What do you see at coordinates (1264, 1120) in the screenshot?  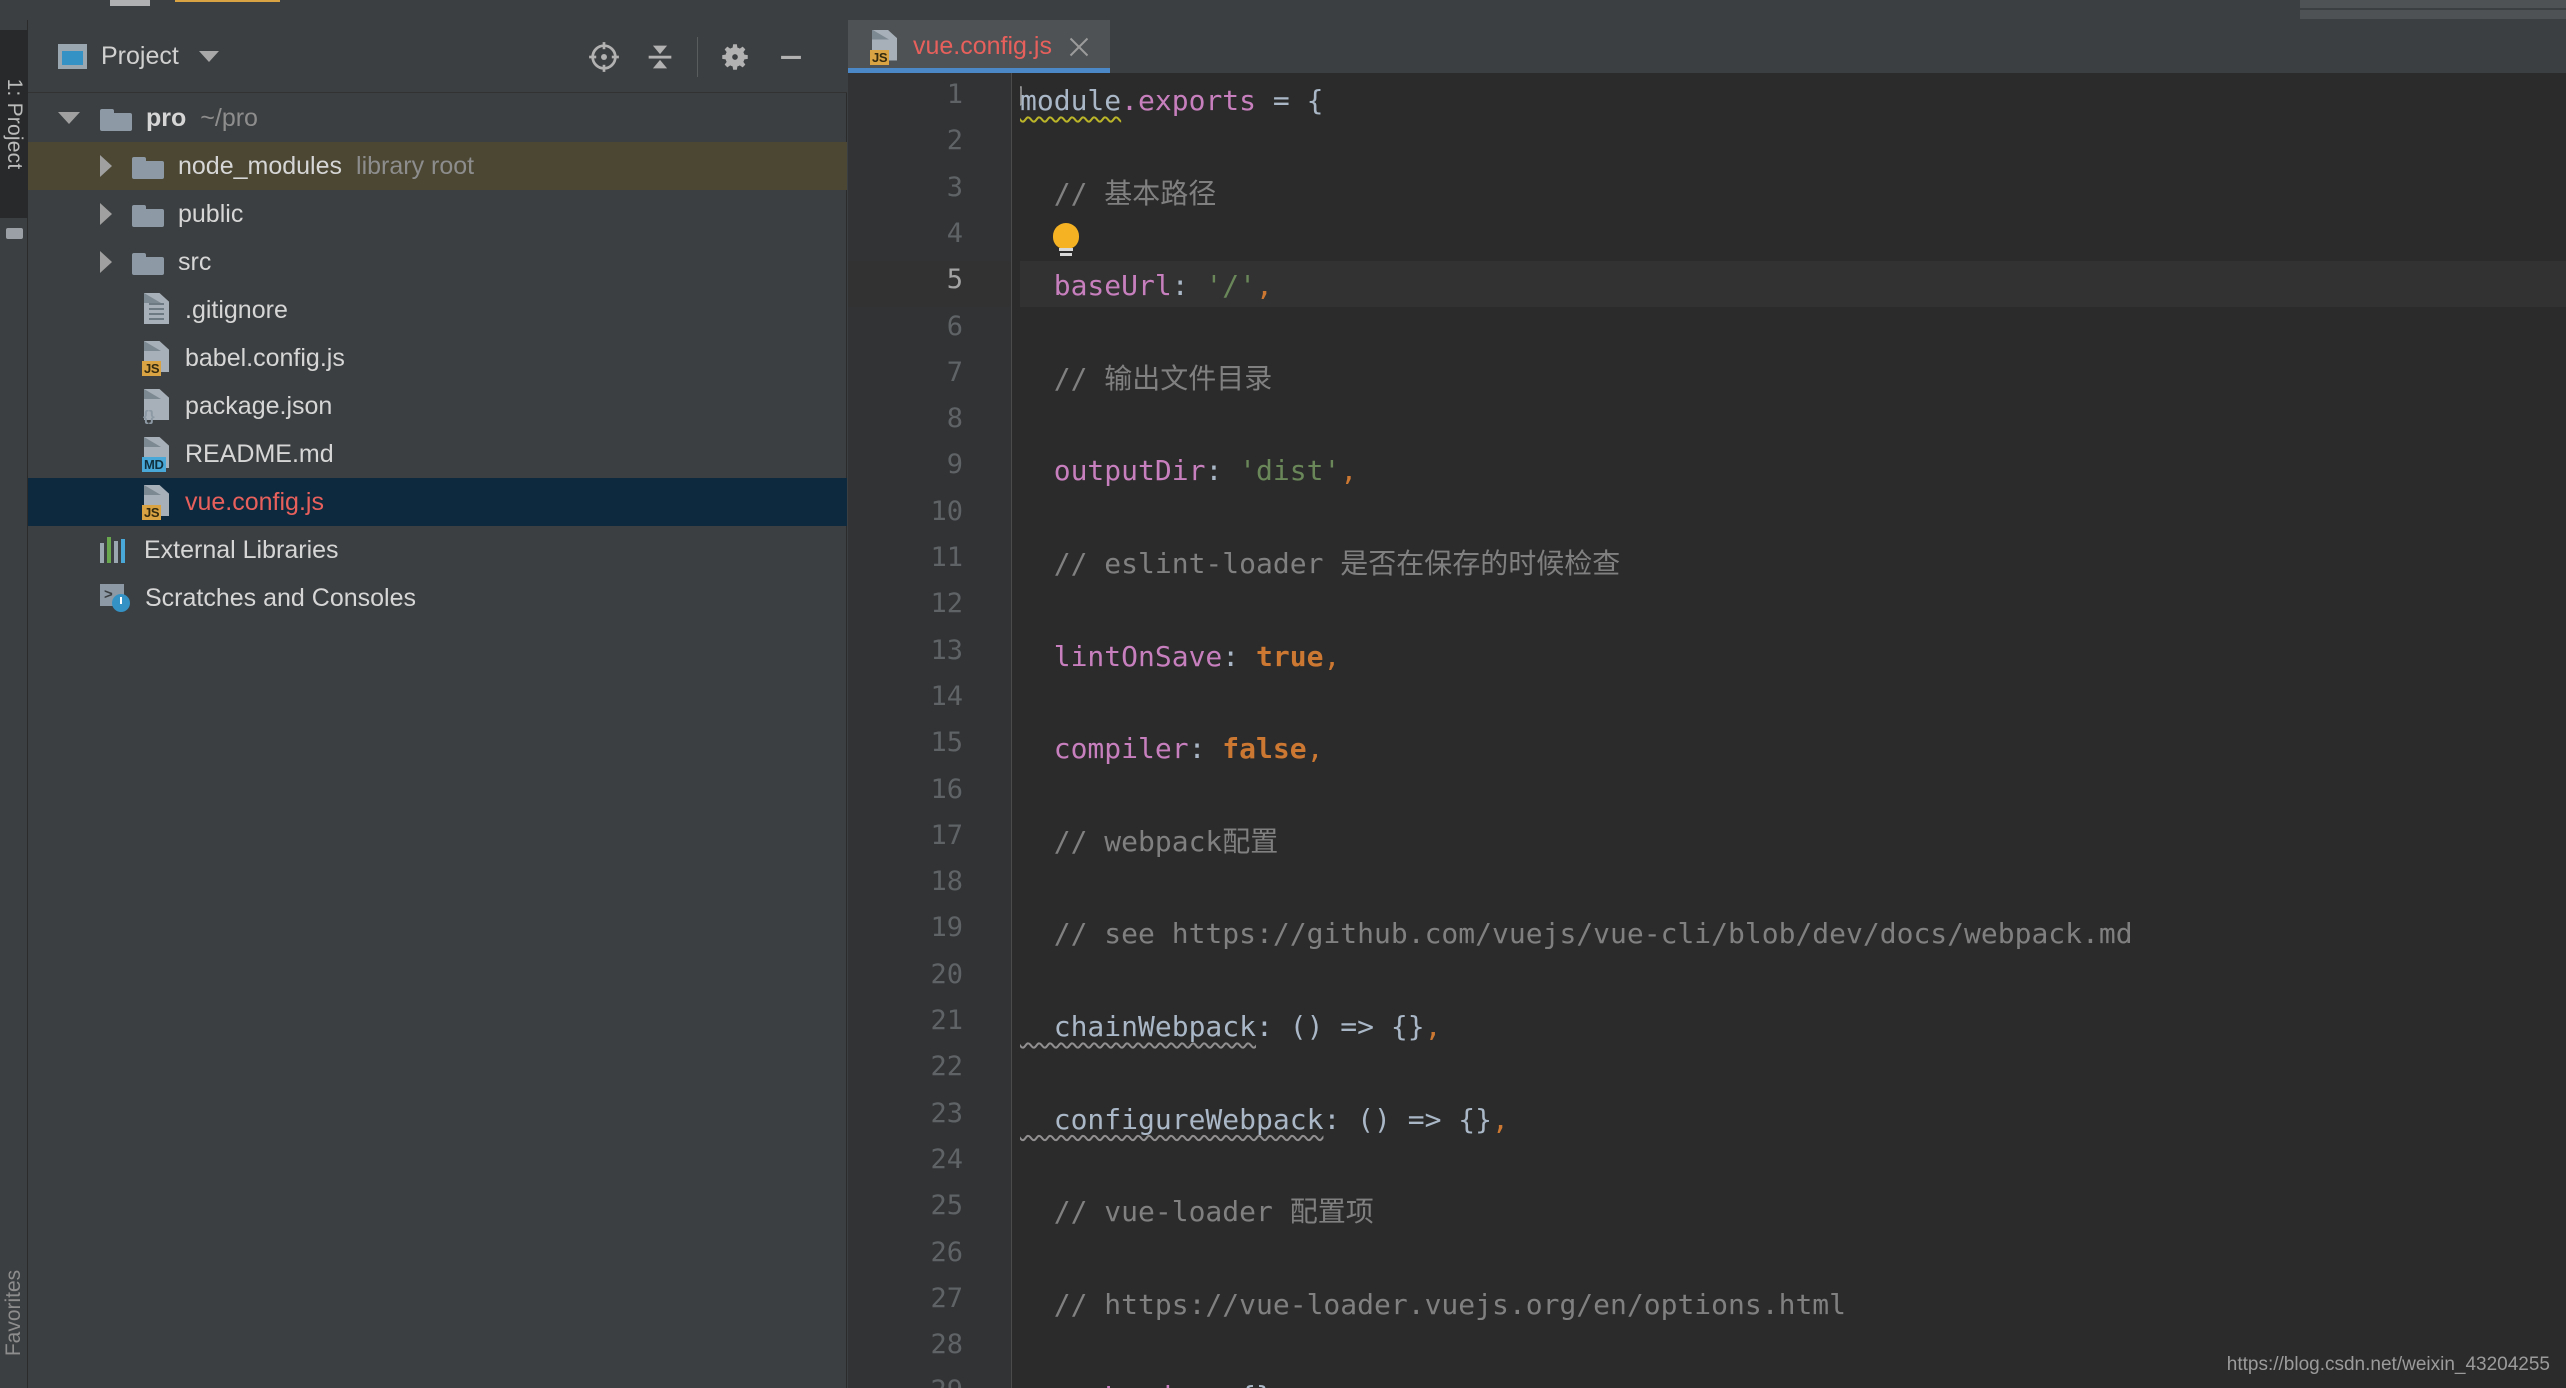 I see `code-line: configureWebpack: () => {},` at bounding box center [1264, 1120].